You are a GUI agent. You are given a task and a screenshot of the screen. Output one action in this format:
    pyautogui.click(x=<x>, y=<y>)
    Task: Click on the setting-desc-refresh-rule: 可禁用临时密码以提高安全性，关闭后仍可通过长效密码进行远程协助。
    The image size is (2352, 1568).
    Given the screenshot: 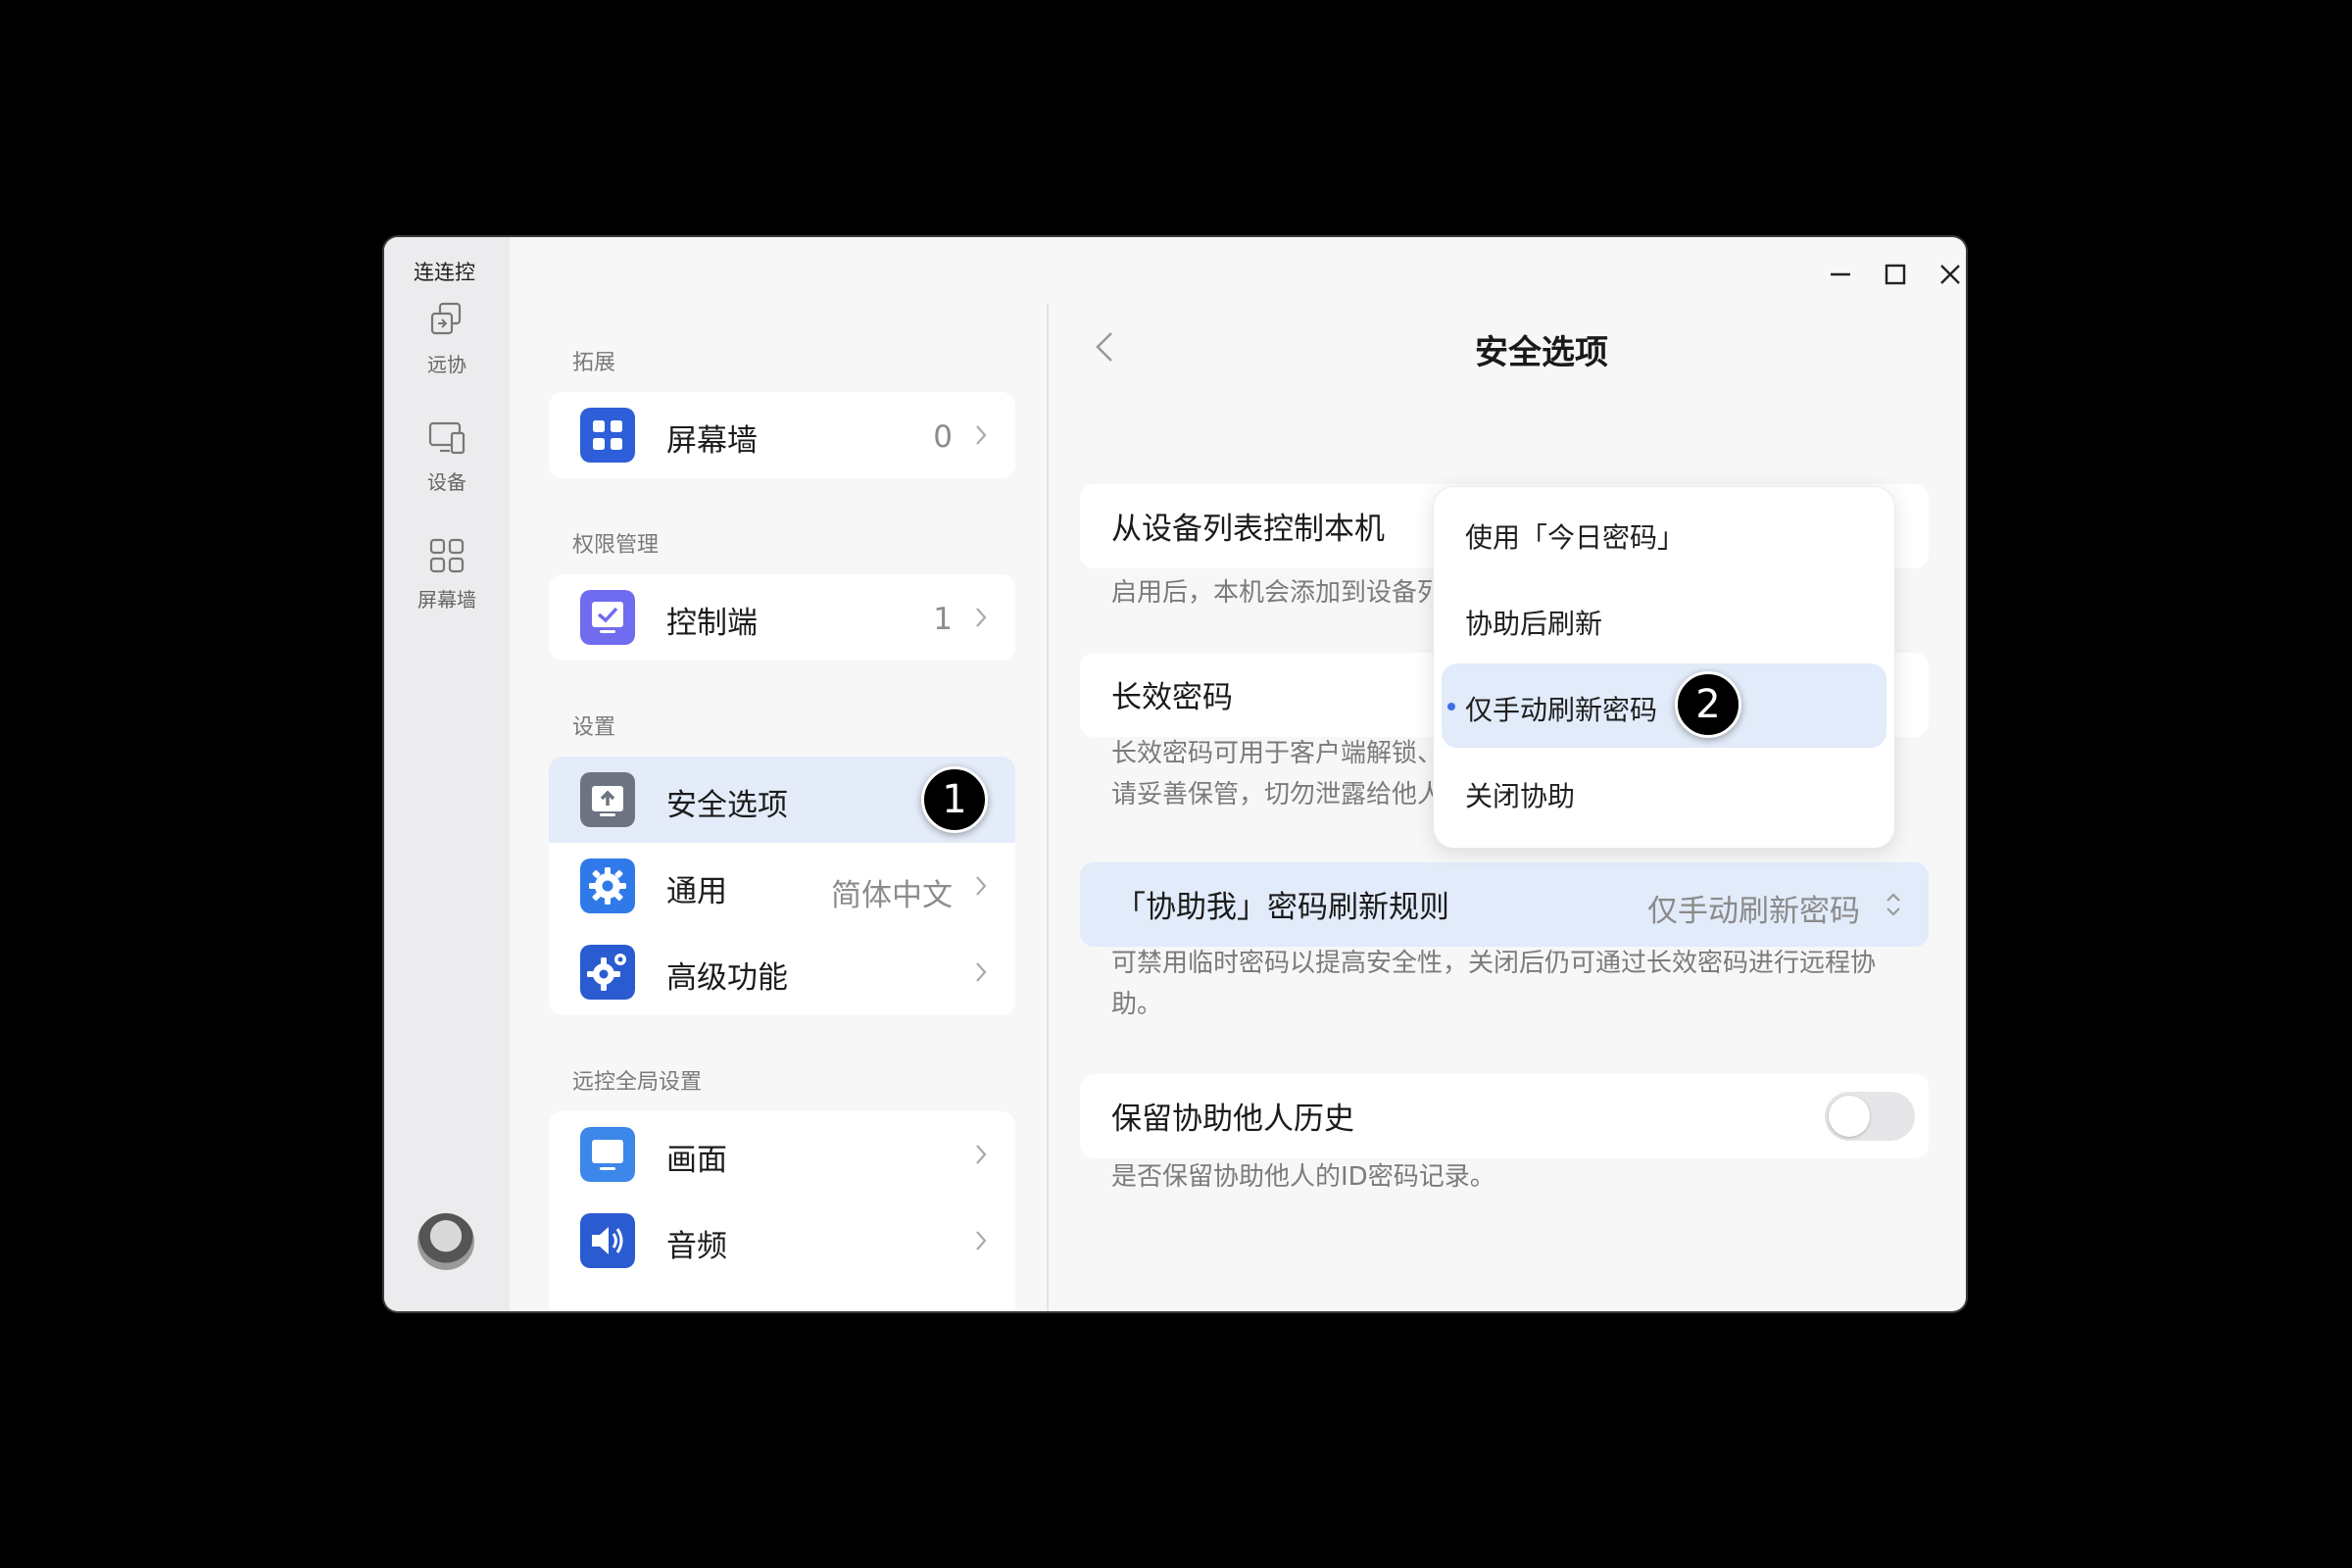 What is the action you would take?
    pyautogui.click(x=1494, y=984)
    